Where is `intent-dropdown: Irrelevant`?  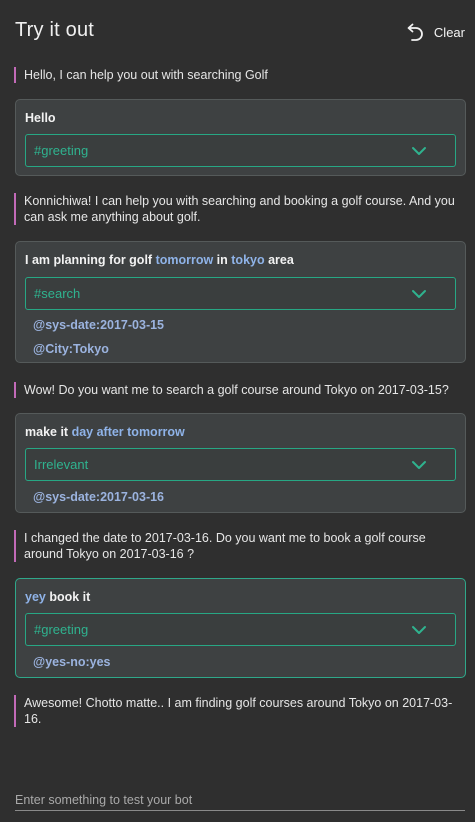
intent-dropdown: Irrelevant is located at coordinates (240, 464).